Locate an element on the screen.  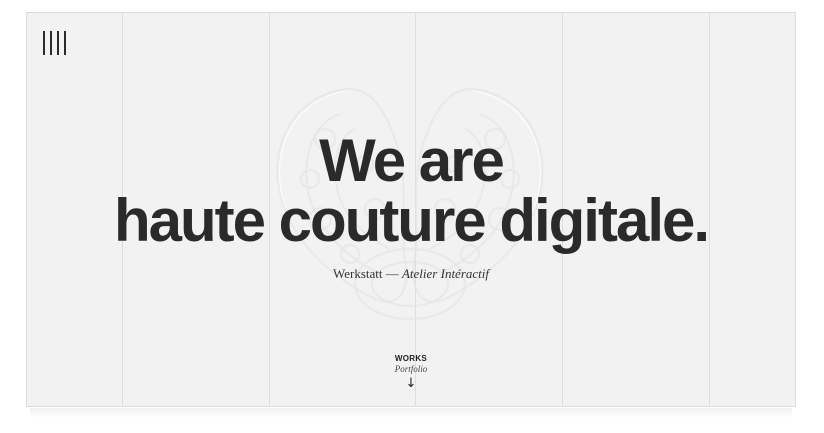
works-subtitle: Portfolio is located at coordinates (411, 369).